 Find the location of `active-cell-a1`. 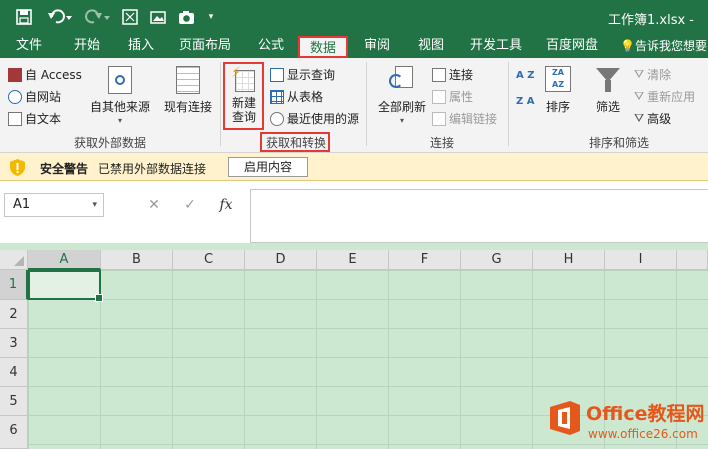

active-cell-a1 is located at coordinates (65, 286).